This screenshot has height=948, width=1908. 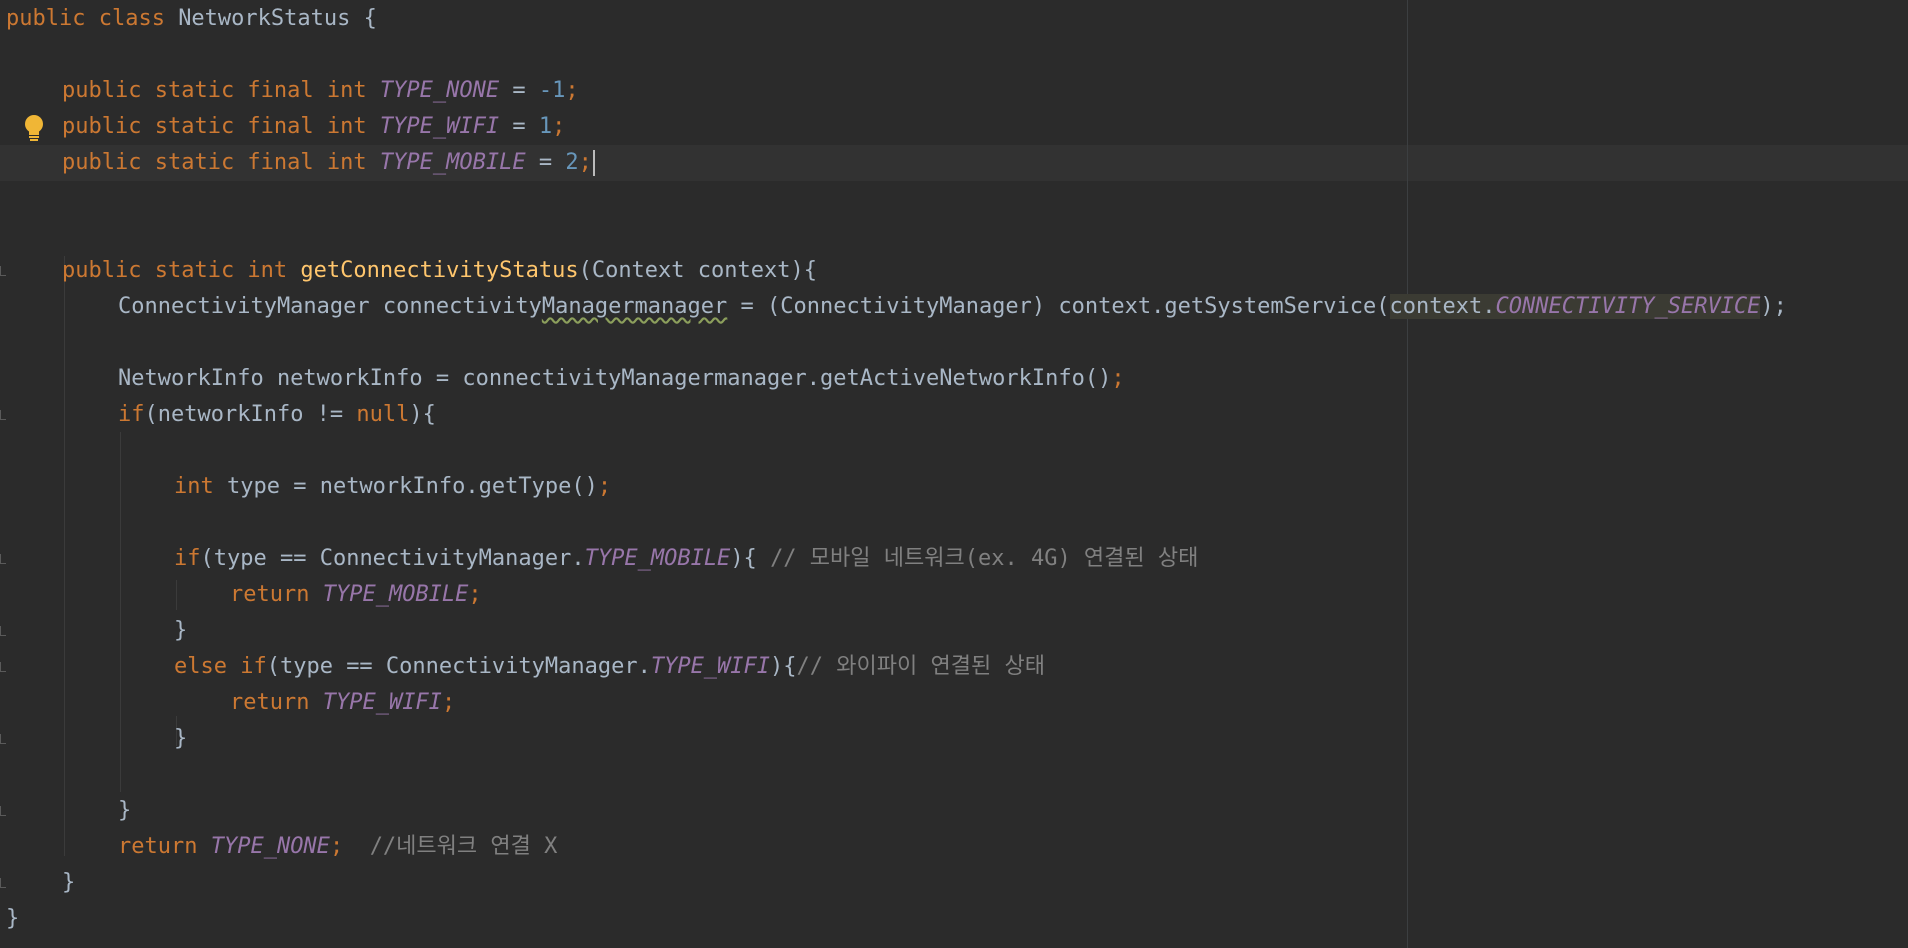 I want to click on class-name: NetworkStatus {, so click(x=277, y=18).